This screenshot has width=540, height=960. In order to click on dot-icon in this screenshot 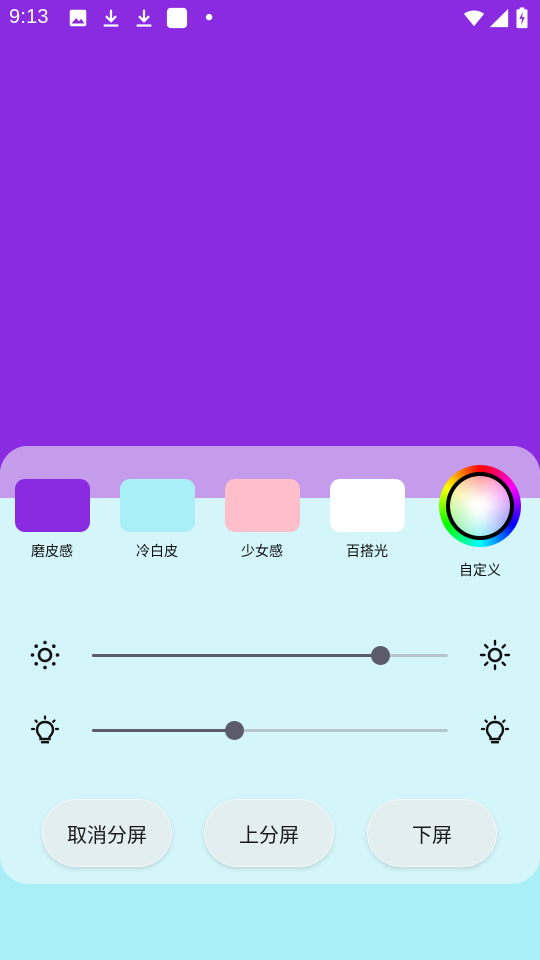, I will do `click(210, 18)`.